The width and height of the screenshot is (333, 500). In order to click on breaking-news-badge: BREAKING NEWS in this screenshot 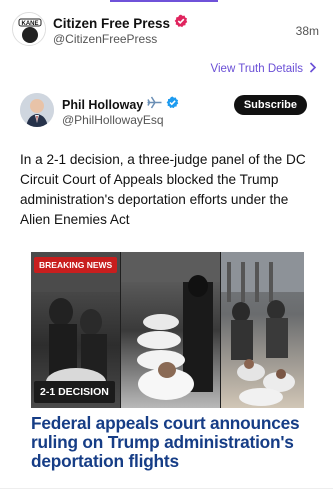, I will do `click(76, 265)`.